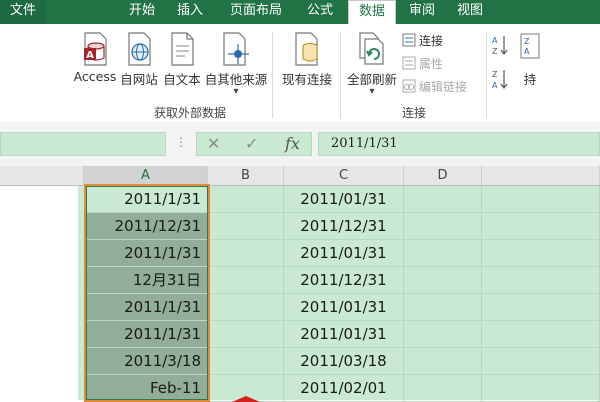 The image size is (600, 402). I want to click on cell-d2, so click(443, 226).